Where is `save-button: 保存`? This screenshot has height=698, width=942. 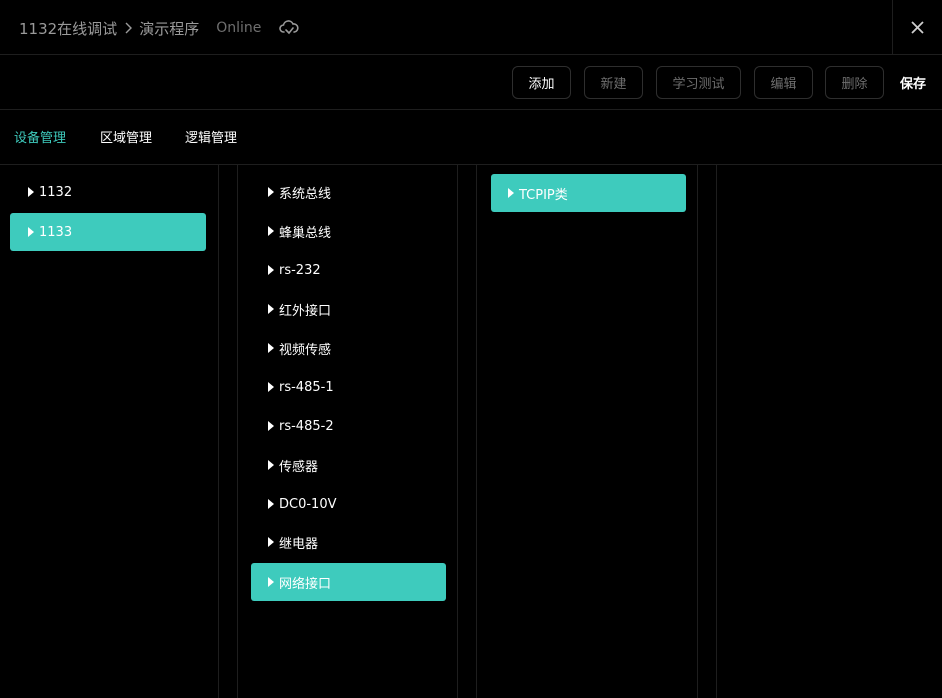
save-button: 保存 is located at coordinates (913, 82).